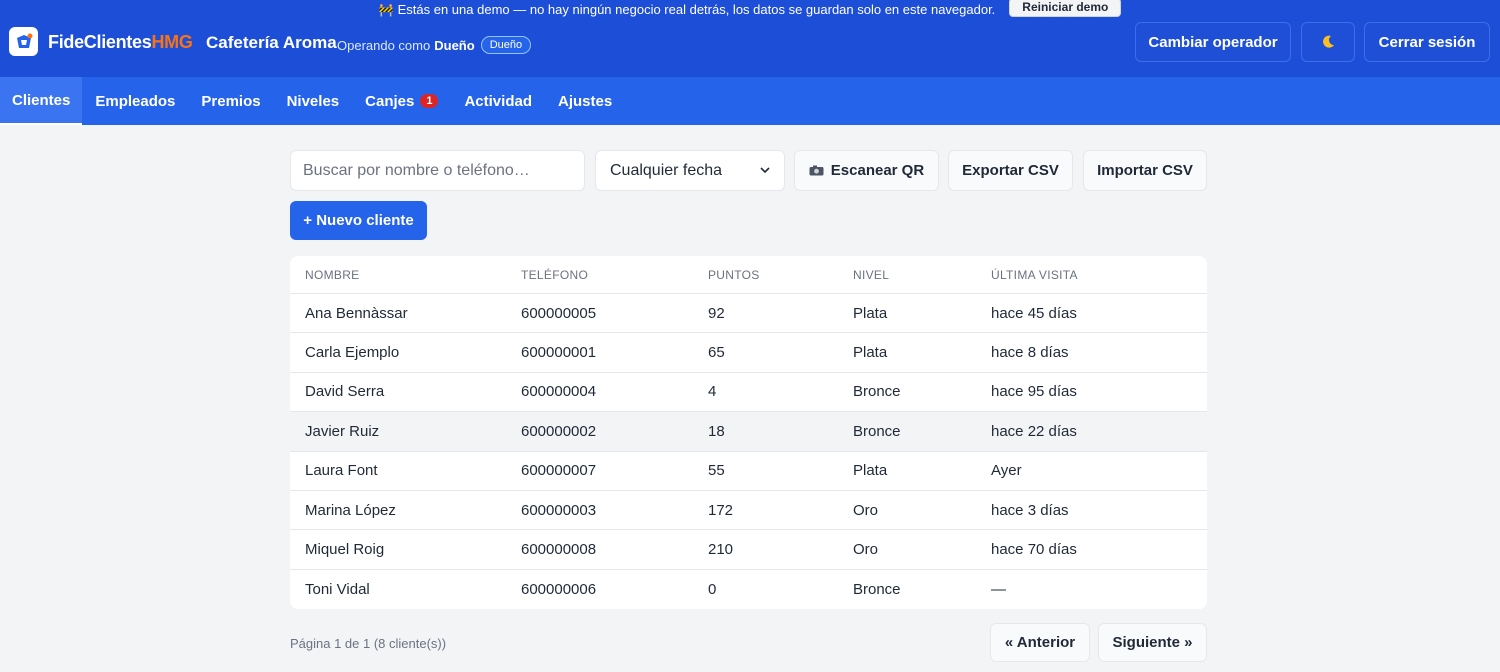 This screenshot has width=1500, height=672. Describe the element at coordinates (1145, 170) in the screenshot. I see `import-csv-button: Importar CSV` at that location.